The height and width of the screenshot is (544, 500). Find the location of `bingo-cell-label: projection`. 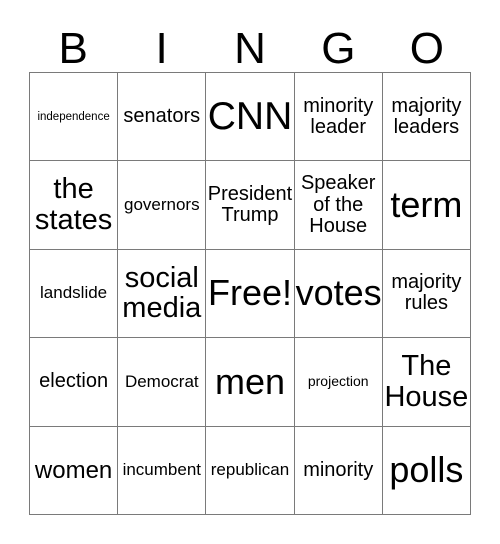

bingo-cell-label: projection is located at coordinates (338, 381).